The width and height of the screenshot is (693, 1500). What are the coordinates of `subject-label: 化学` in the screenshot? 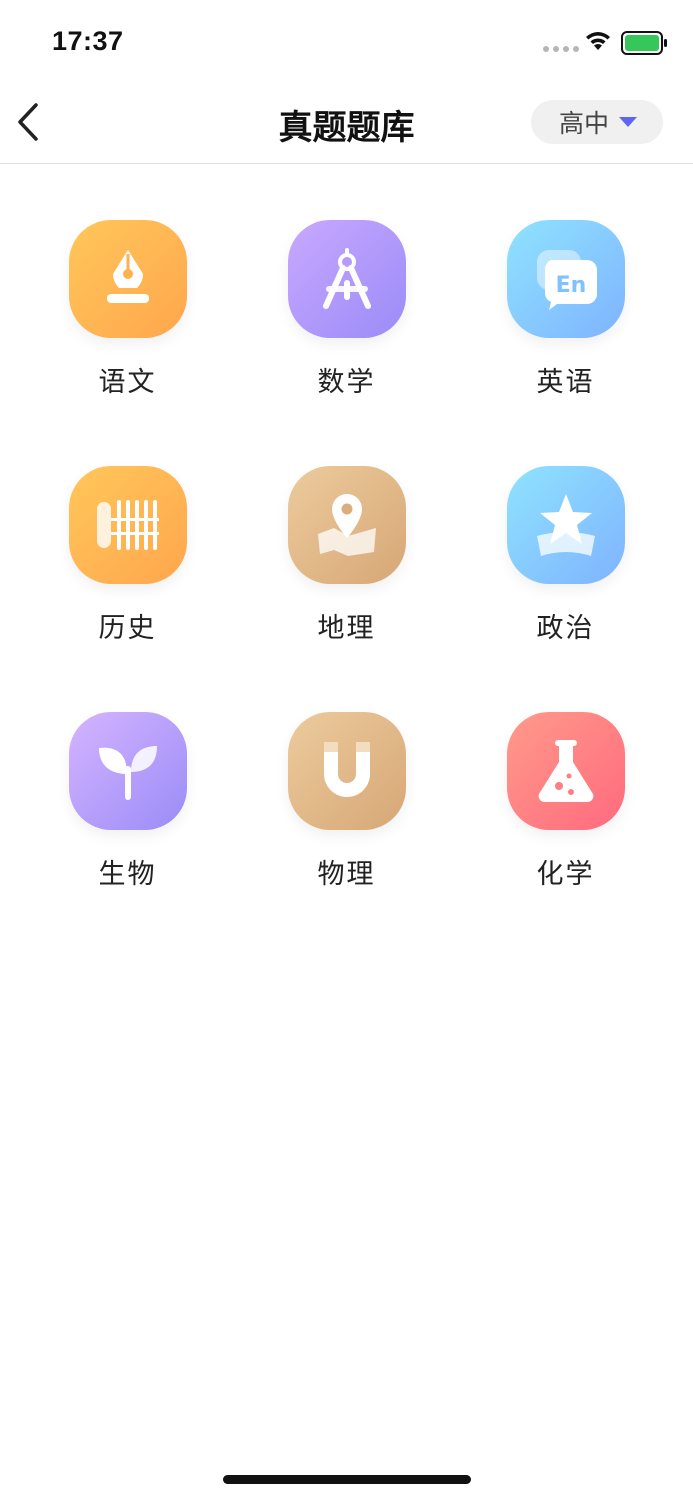 It's located at (565, 874).